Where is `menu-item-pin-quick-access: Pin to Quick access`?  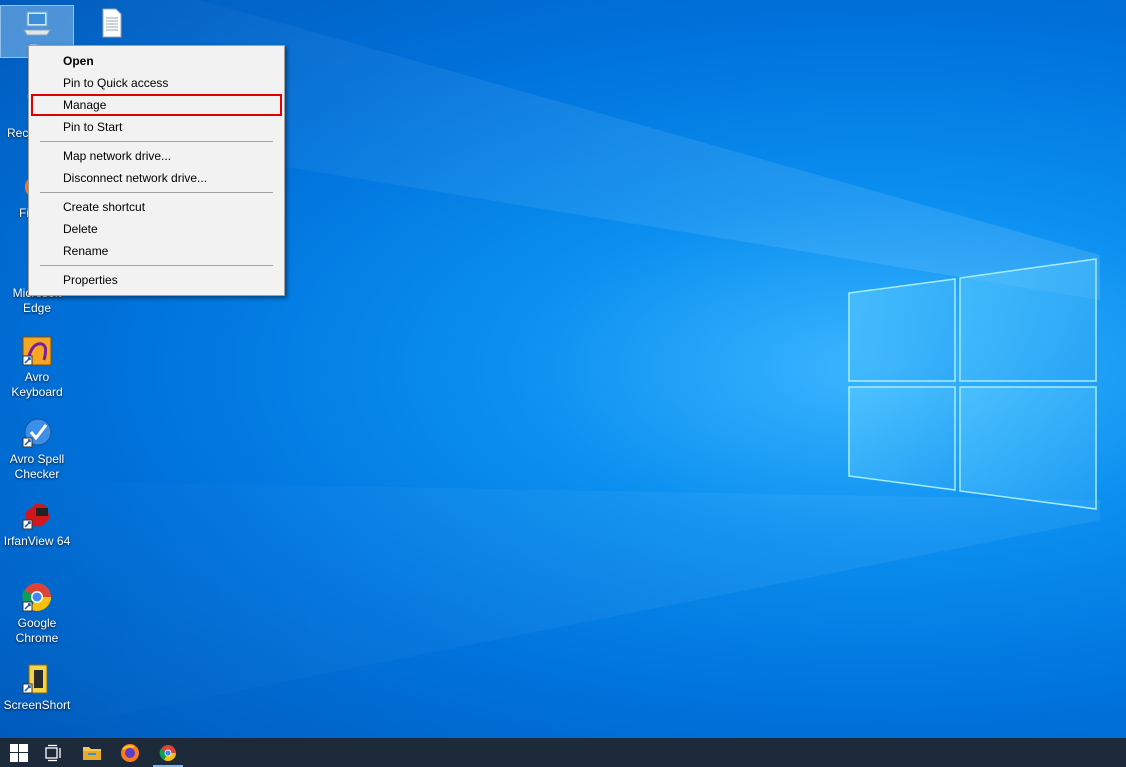
menu-item-pin-quick-access: Pin to Quick access is located at coordinates (156, 83).